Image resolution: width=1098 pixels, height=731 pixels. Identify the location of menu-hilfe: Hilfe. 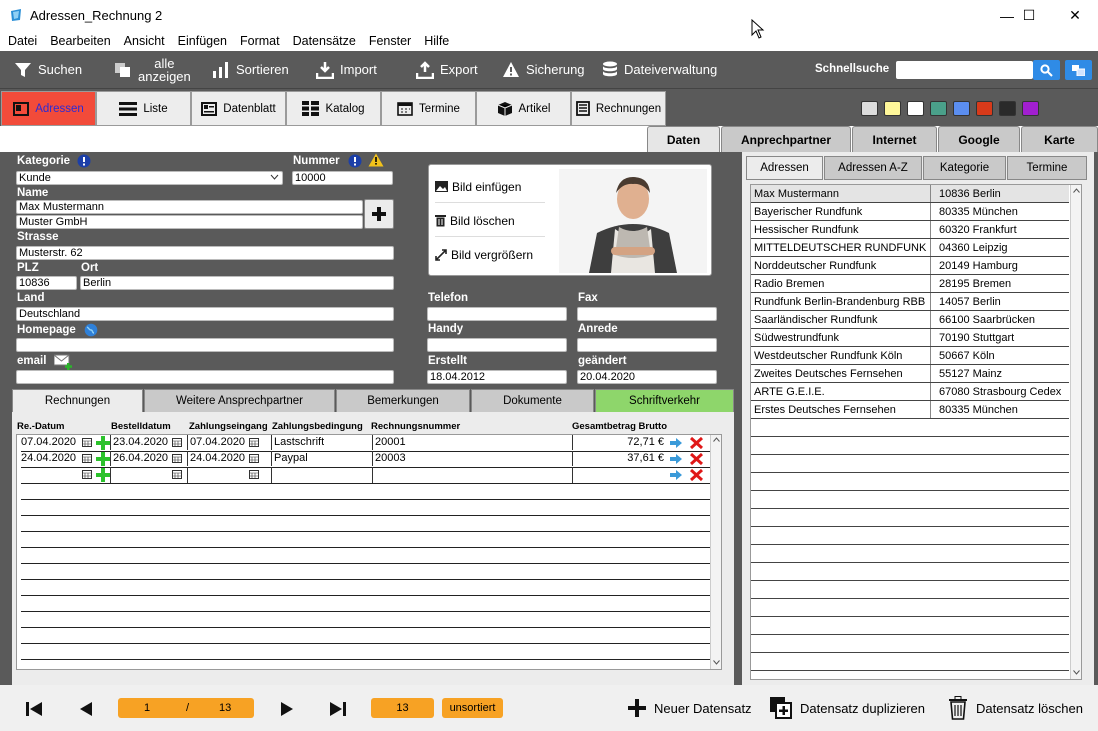
(436, 41).